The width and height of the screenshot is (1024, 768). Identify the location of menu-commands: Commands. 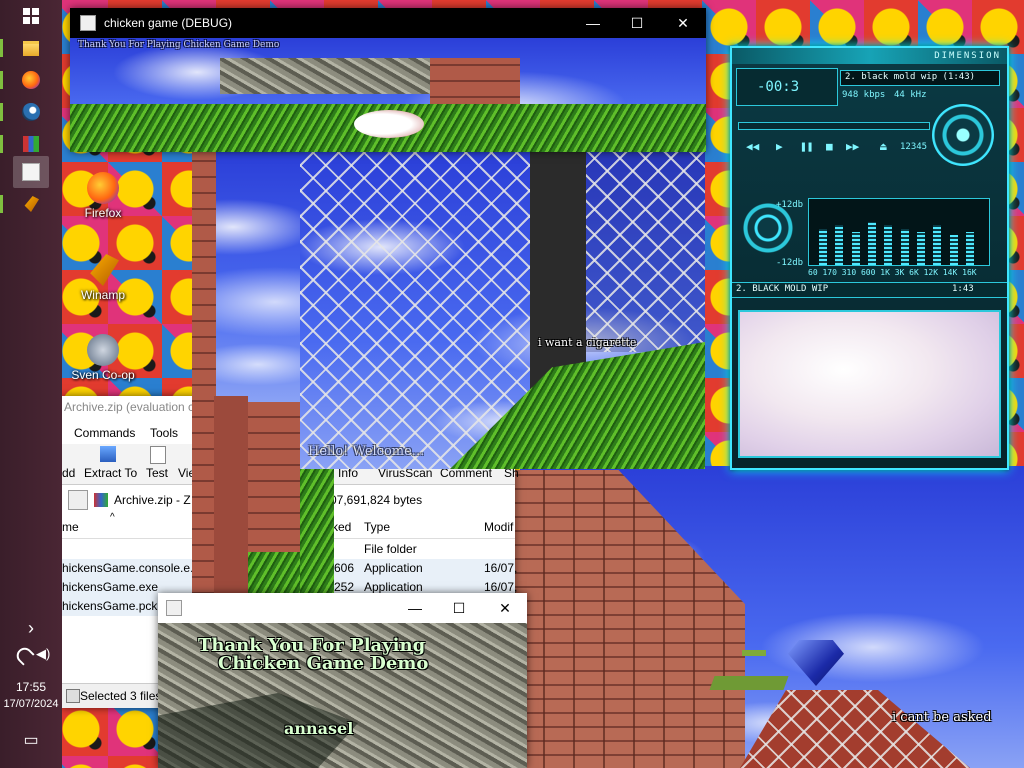
(104, 433).